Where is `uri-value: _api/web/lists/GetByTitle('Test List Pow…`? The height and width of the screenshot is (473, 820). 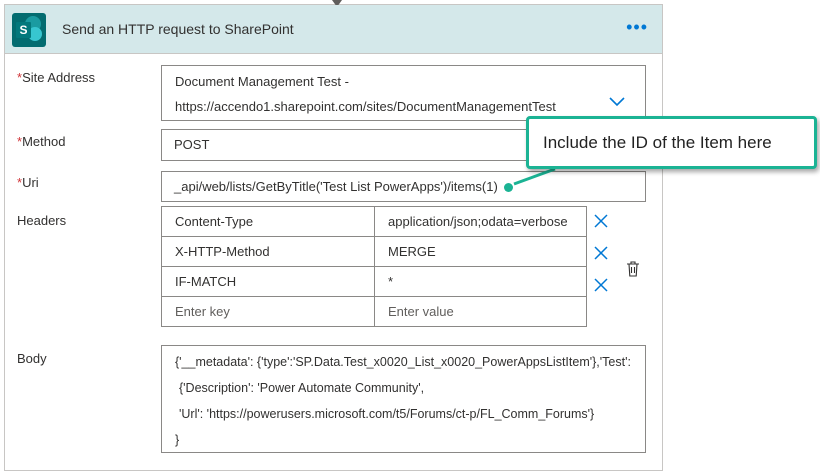
uri-value: _api/web/lists/GetByTitle('Test List Pow… is located at coordinates (336, 186).